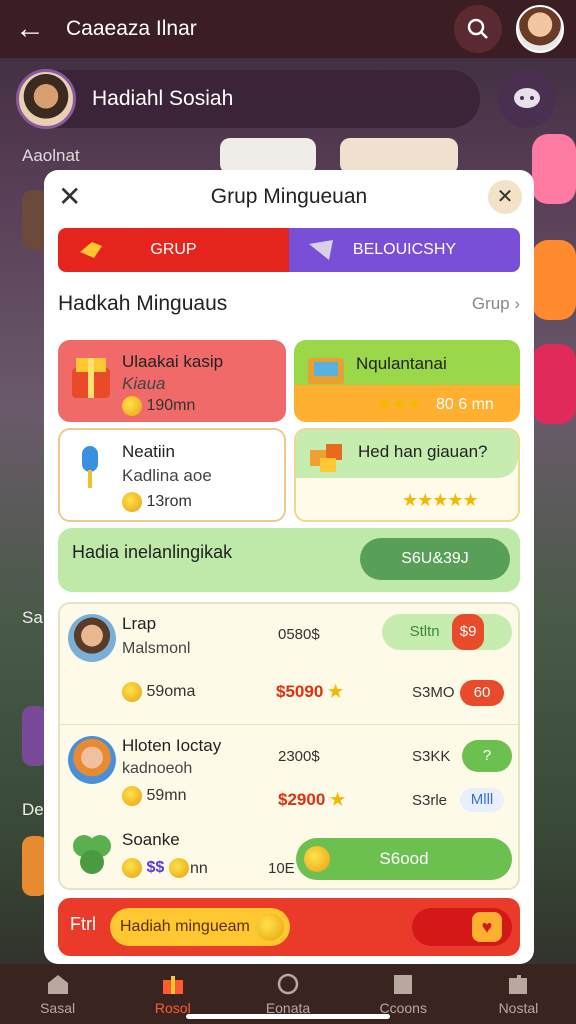 The width and height of the screenshot is (576, 1024). What do you see at coordinates (166, 796) in the screenshot?
I see `row-value-text: 59mn` at bounding box center [166, 796].